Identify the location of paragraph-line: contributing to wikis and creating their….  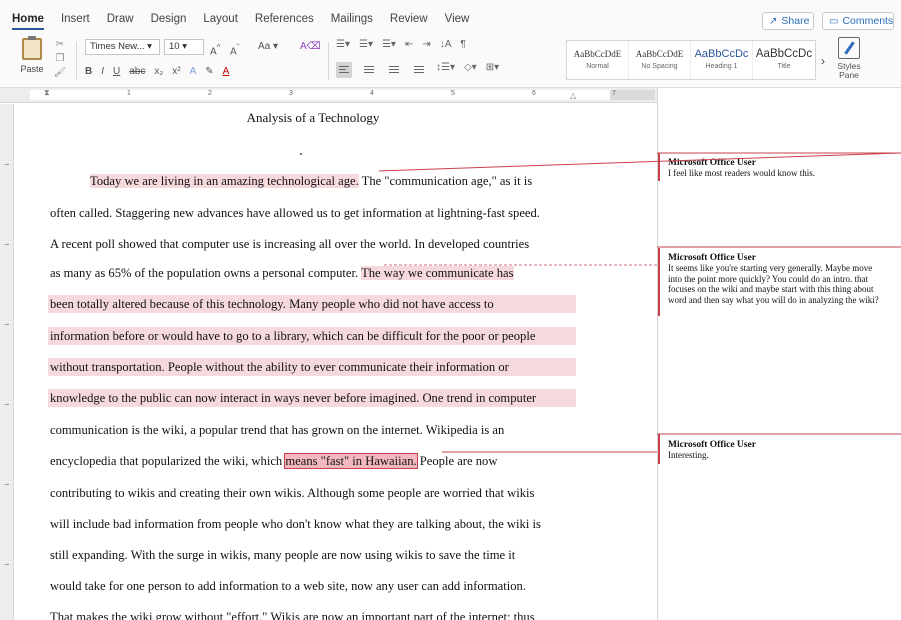
(292, 493).